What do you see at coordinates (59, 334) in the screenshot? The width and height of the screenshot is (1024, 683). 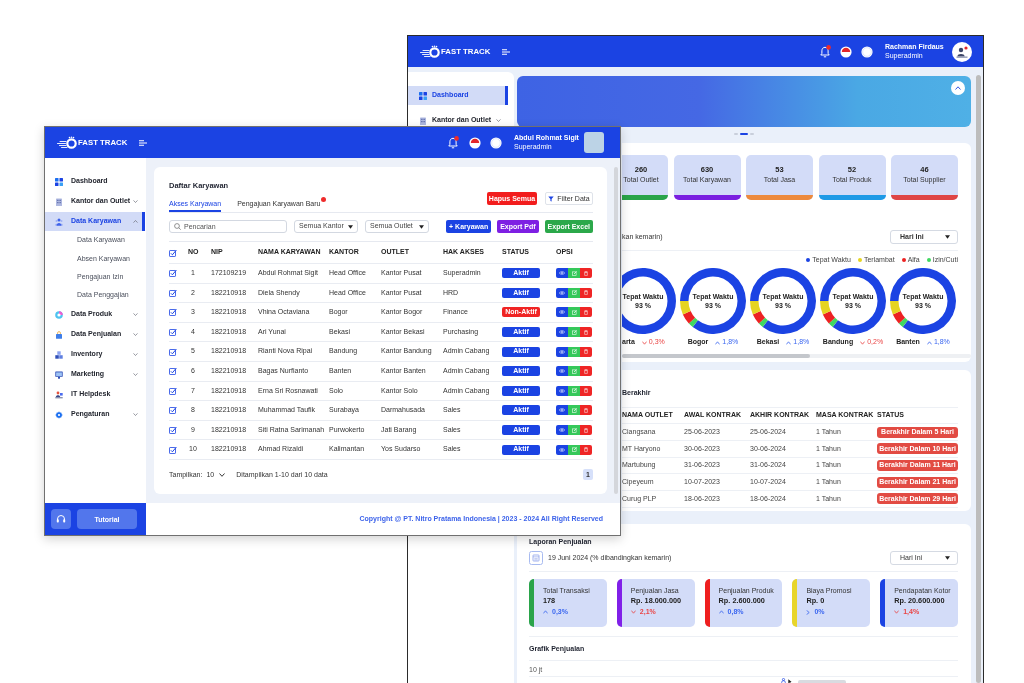 I see `bag-icon` at bounding box center [59, 334].